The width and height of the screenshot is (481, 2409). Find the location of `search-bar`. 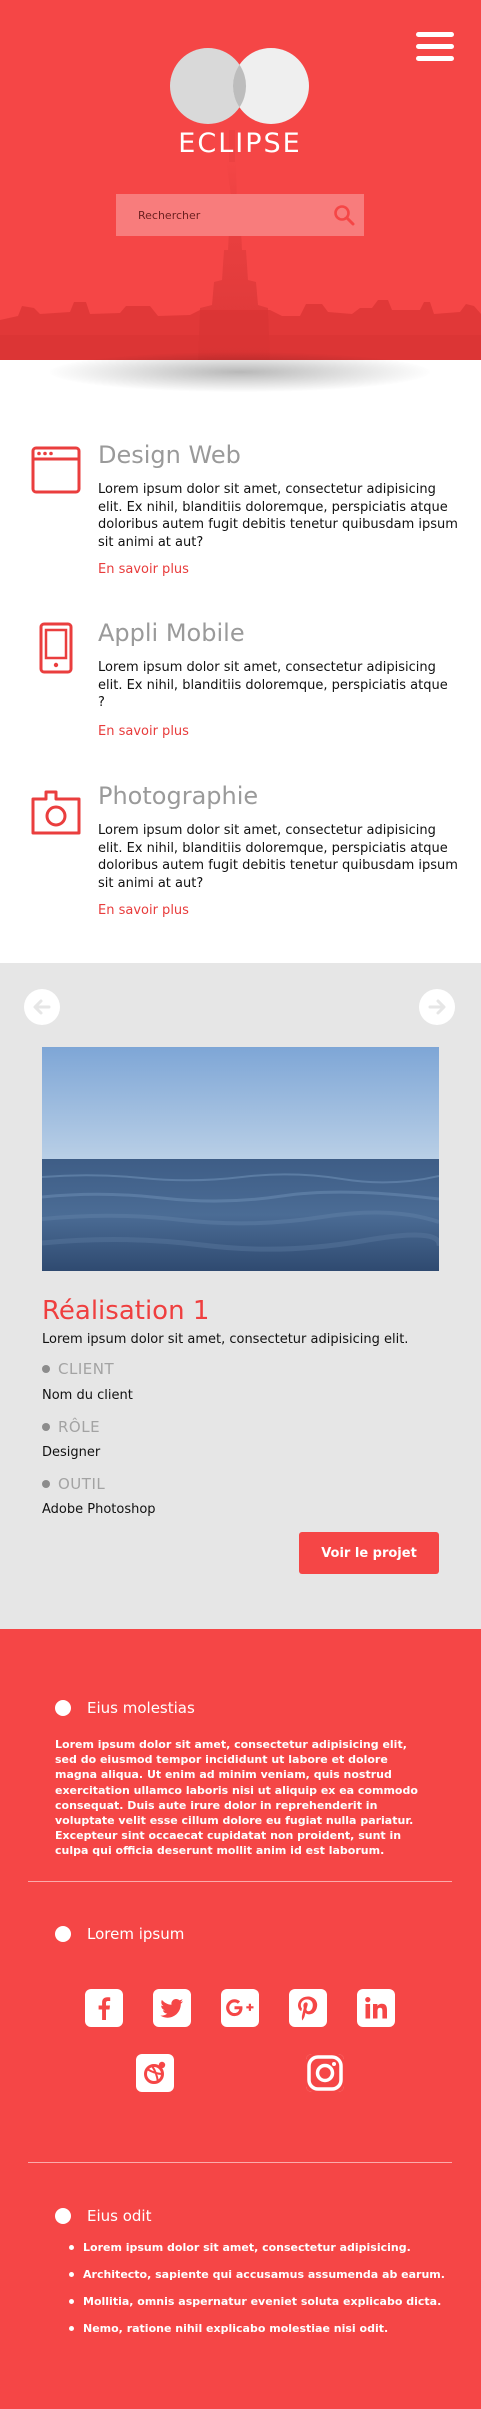

search-bar is located at coordinates (240, 215).